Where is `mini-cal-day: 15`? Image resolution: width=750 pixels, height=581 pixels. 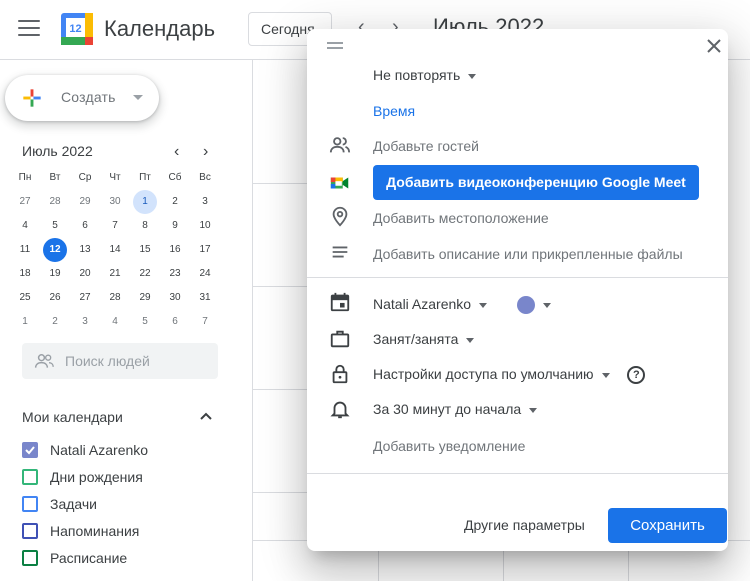
mini-cal-day: 15 is located at coordinates (145, 250).